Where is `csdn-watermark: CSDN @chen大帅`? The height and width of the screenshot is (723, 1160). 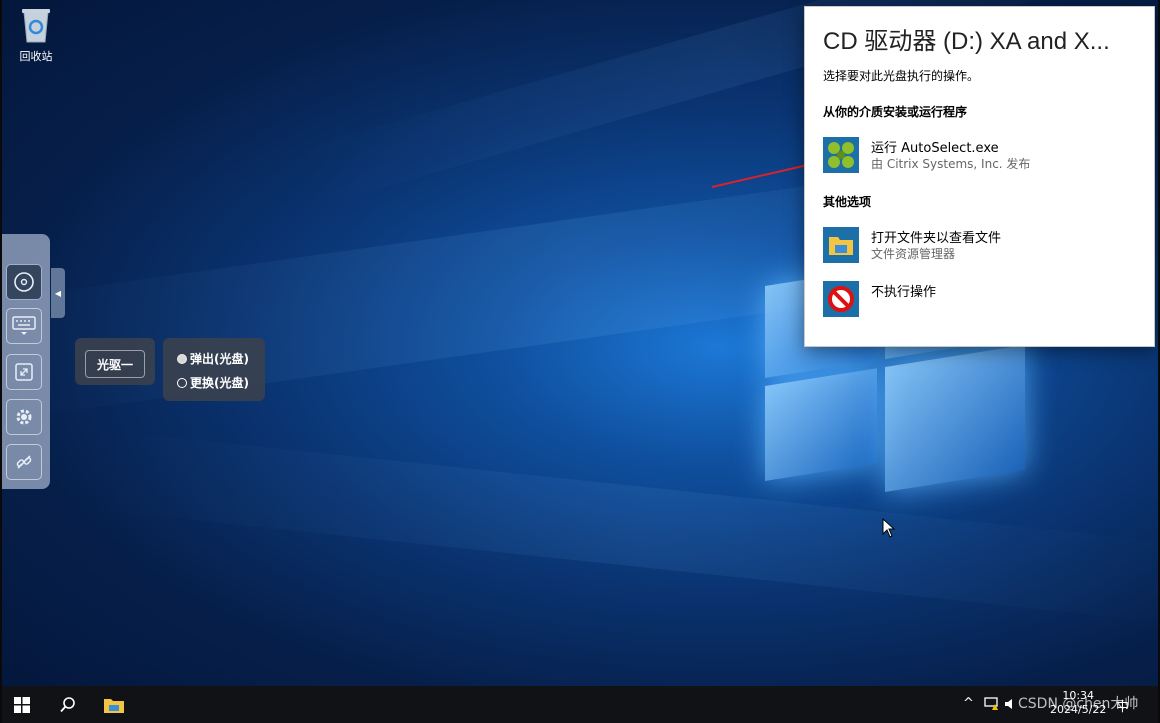 csdn-watermark: CSDN @chen大帅 is located at coordinates (1078, 704).